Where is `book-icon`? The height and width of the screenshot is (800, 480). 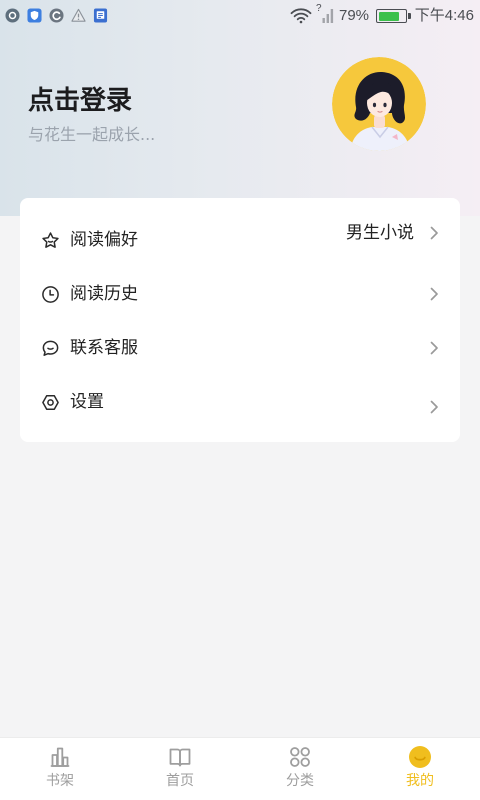 book-icon is located at coordinates (180, 757).